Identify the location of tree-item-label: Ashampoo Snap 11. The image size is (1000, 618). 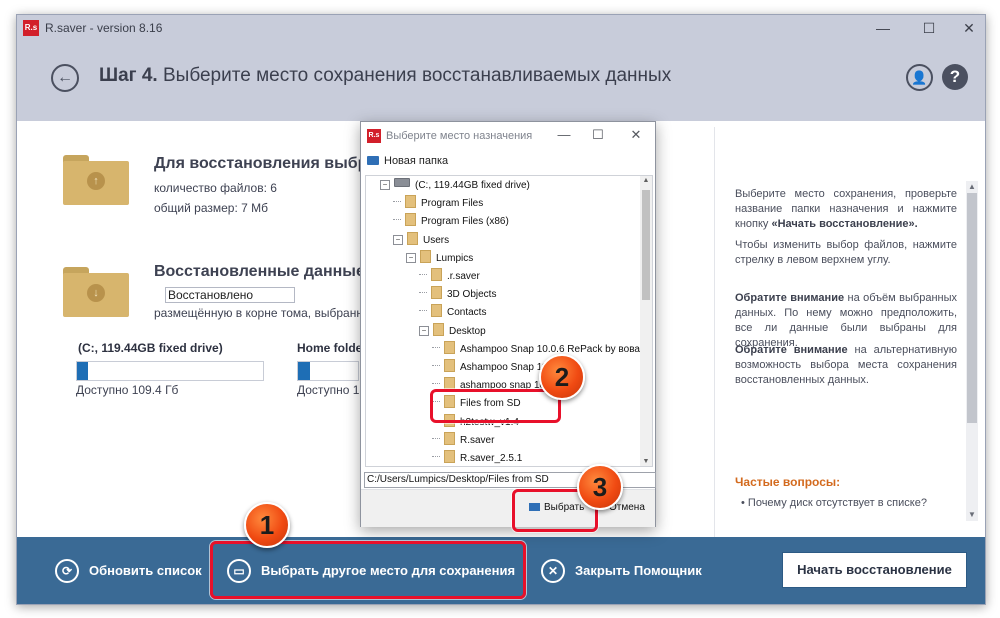
(504, 367).